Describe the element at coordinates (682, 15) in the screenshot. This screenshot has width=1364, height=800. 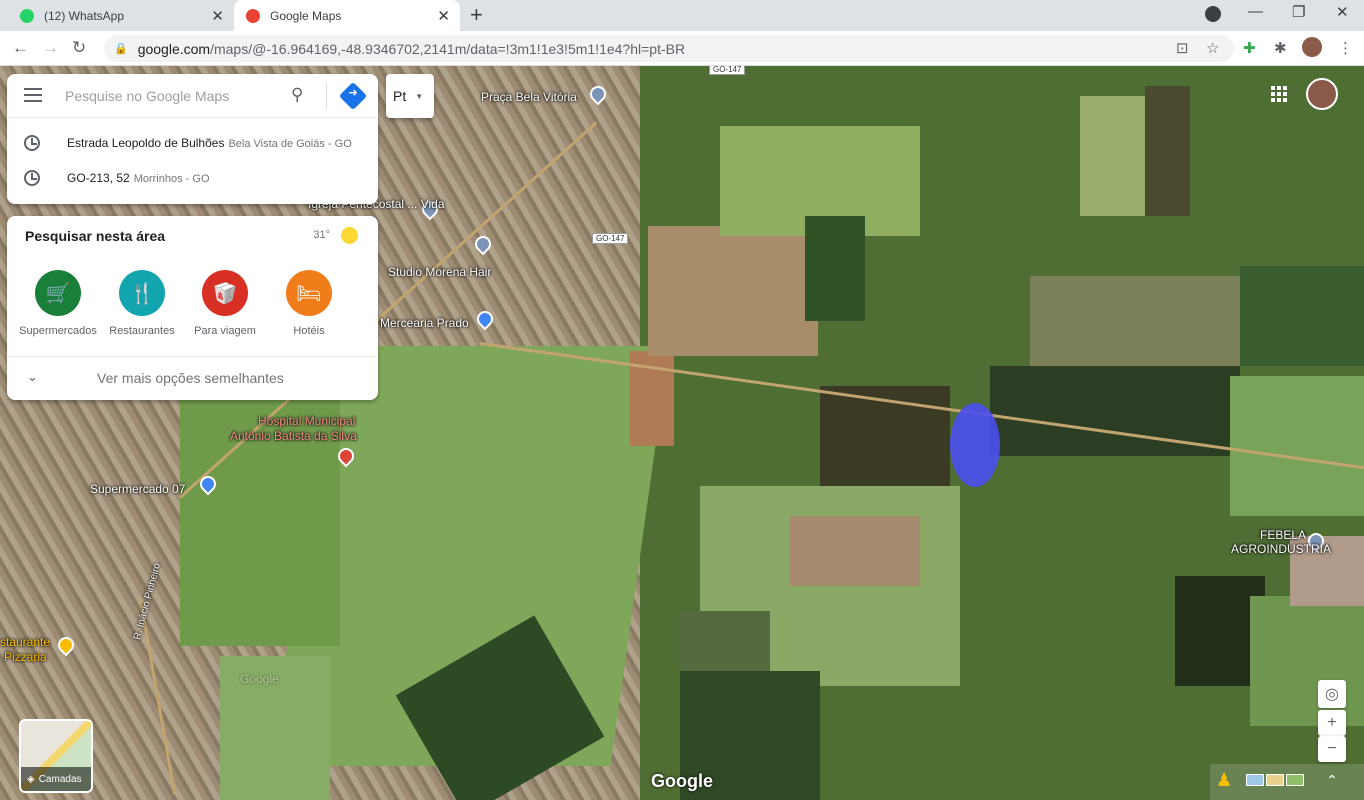
I see `browser-tab-strip: (12) WhatsApp ✕ Google Maps ✕ + — ❐ ✕` at that location.